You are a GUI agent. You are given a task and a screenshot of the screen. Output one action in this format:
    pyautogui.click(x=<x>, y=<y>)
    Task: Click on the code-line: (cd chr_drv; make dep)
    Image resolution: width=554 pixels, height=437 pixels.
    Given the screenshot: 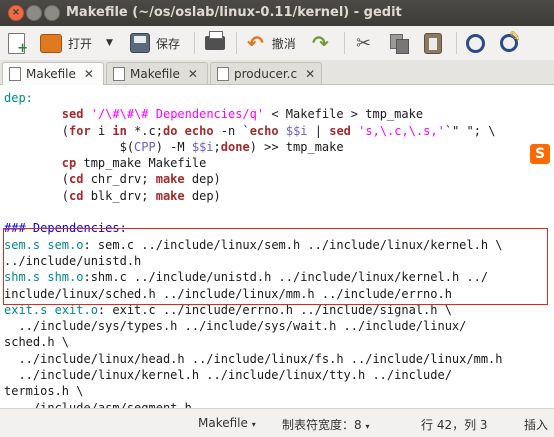 What is the action you would take?
    pyautogui.click(x=112, y=179)
    